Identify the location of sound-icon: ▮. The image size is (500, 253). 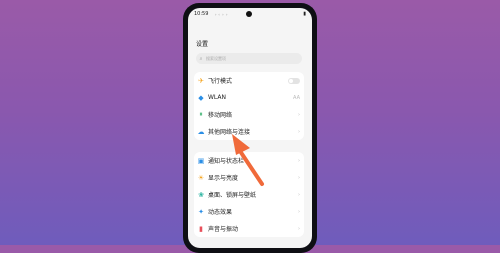
(201, 228).